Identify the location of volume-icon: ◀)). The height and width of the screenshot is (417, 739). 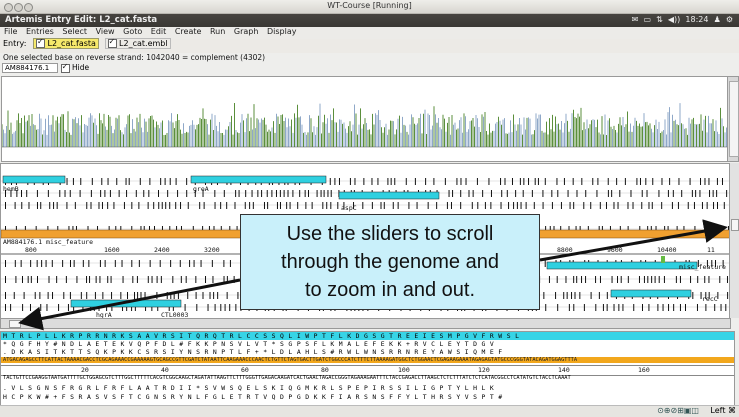
(674, 19).